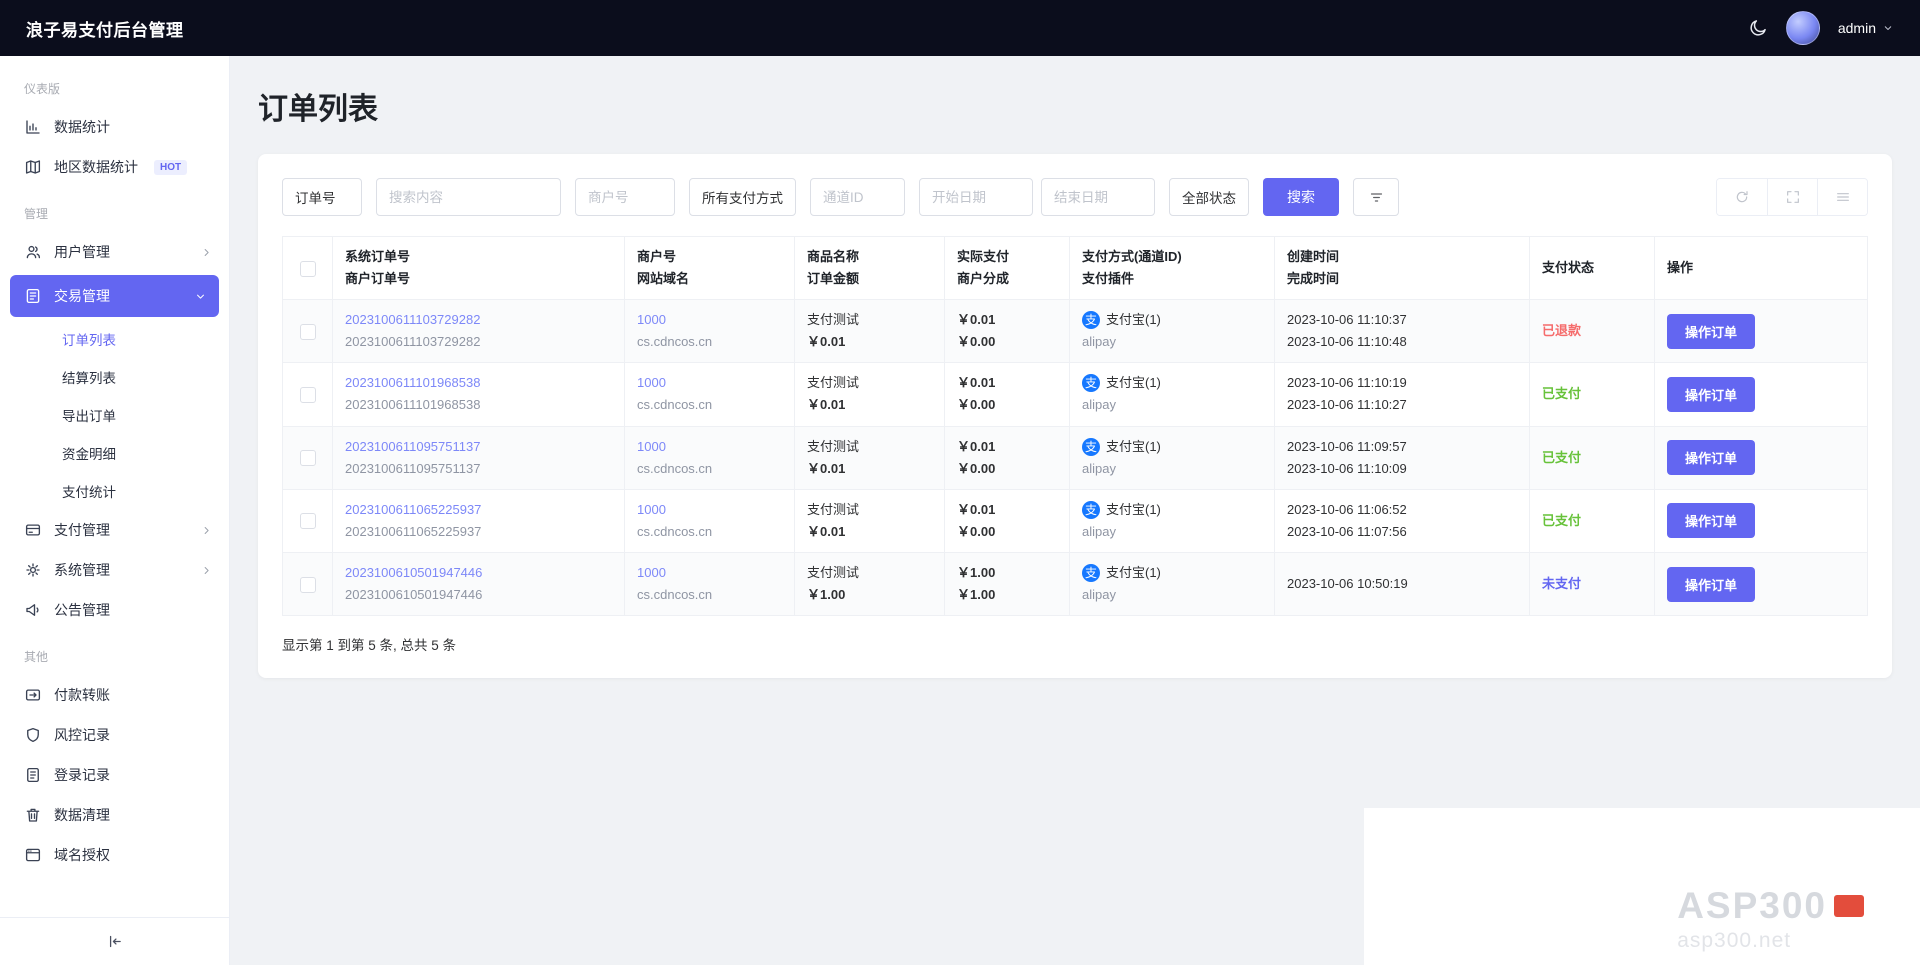  What do you see at coordinates (114, 377) in the screenshot?
I see `sidebar-subitem-settlement-list: 结算列表` at bounding box center [114, 377].